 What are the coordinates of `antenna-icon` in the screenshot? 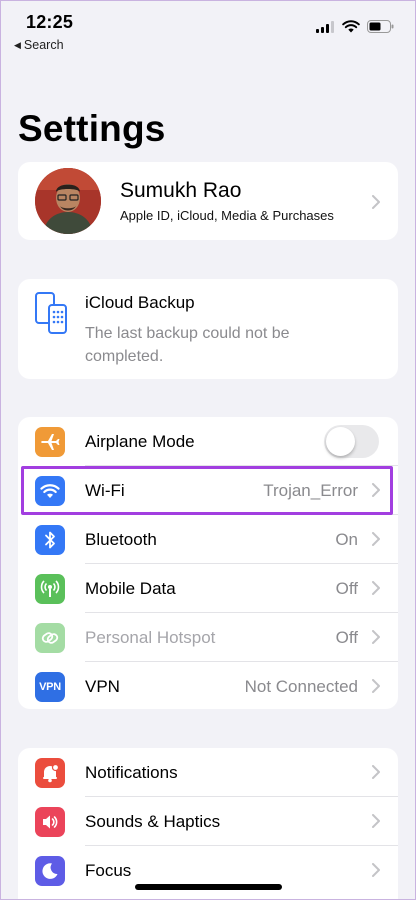 It's located at (50, 589).